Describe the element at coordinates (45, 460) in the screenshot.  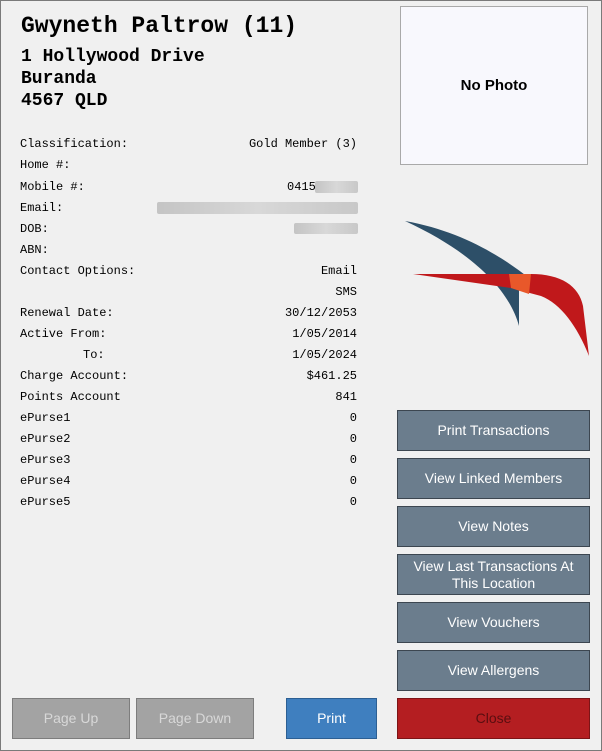
I see `epurse3-label: ePurse3` at that location.